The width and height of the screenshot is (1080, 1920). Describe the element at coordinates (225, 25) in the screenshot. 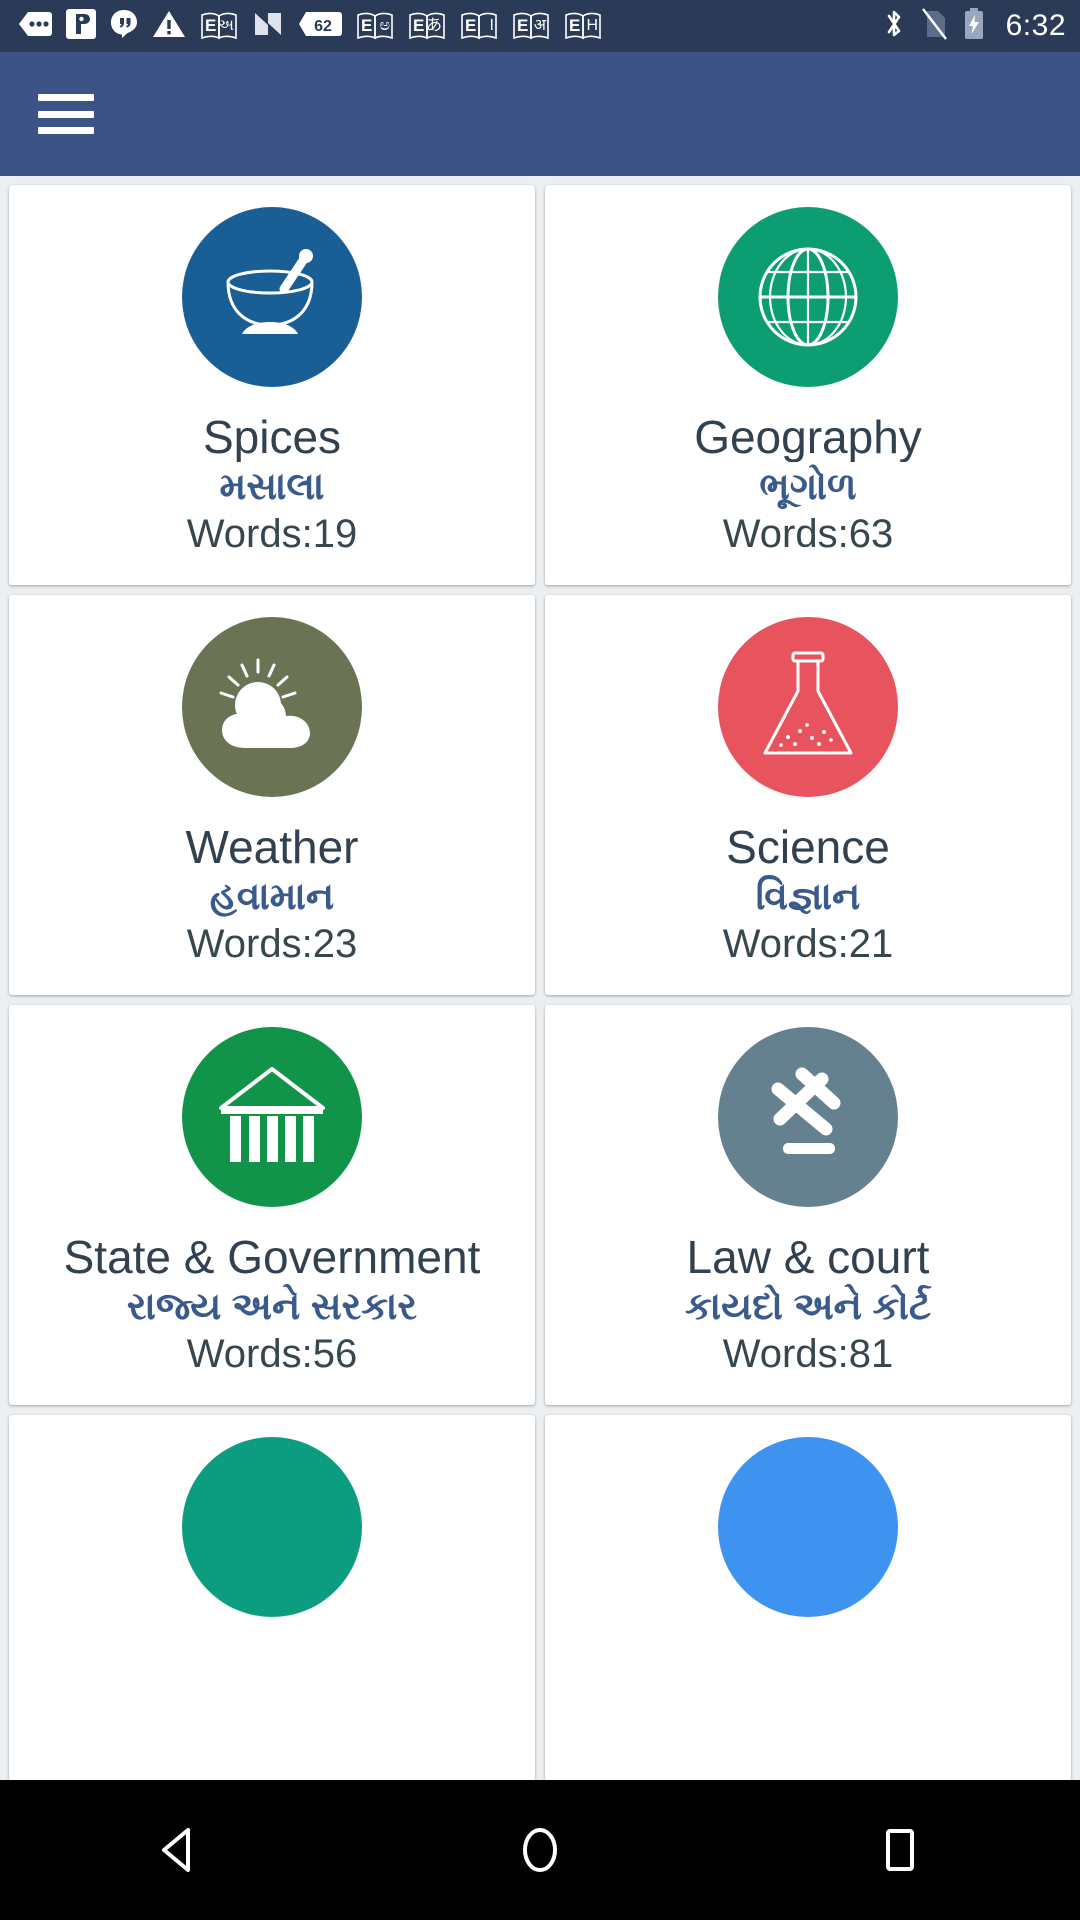

I see `dict-gujarati-right: અ` at that location.